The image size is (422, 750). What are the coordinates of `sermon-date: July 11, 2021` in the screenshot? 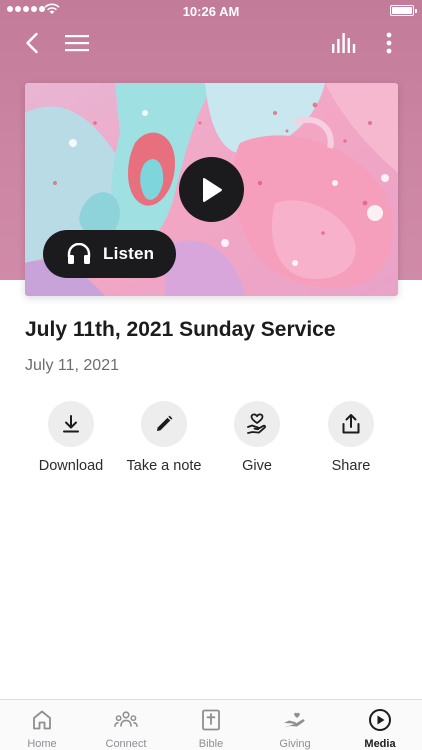 It's located at (72, 365).